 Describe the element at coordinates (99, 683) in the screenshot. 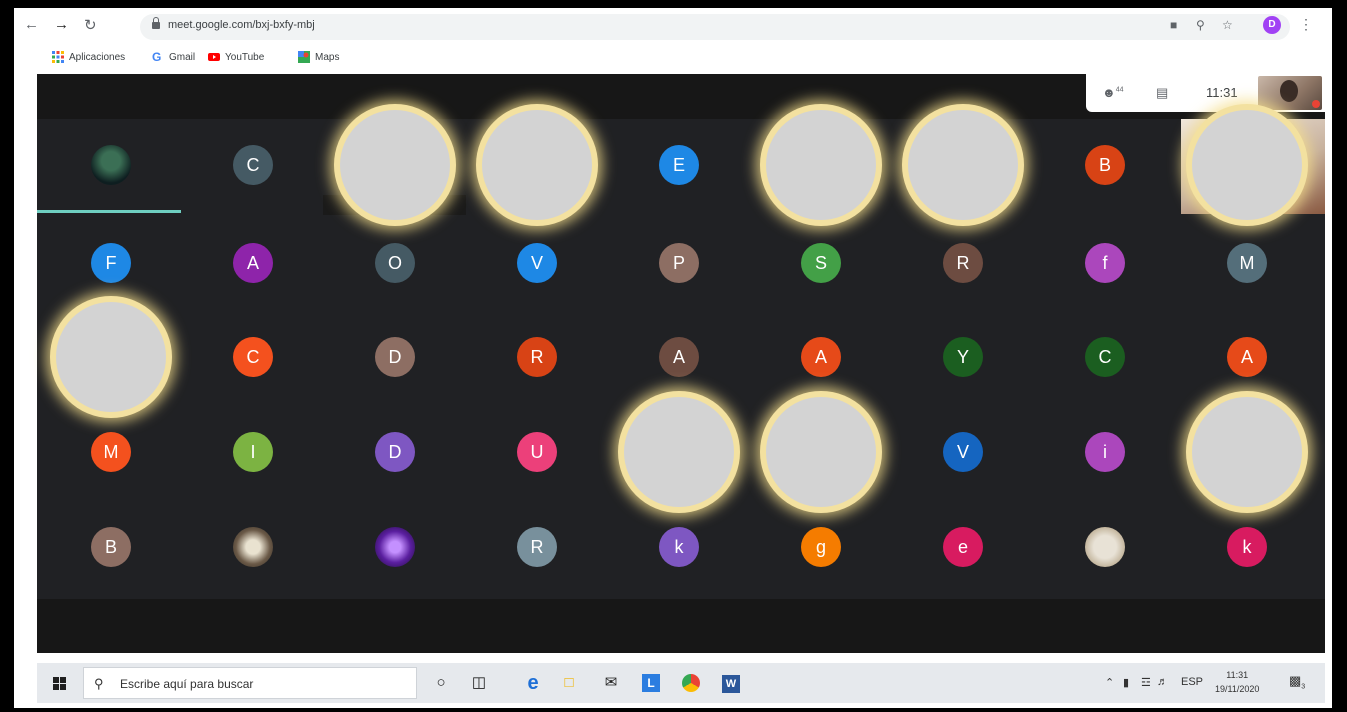

I see `search-icon: ⚲` at that location.